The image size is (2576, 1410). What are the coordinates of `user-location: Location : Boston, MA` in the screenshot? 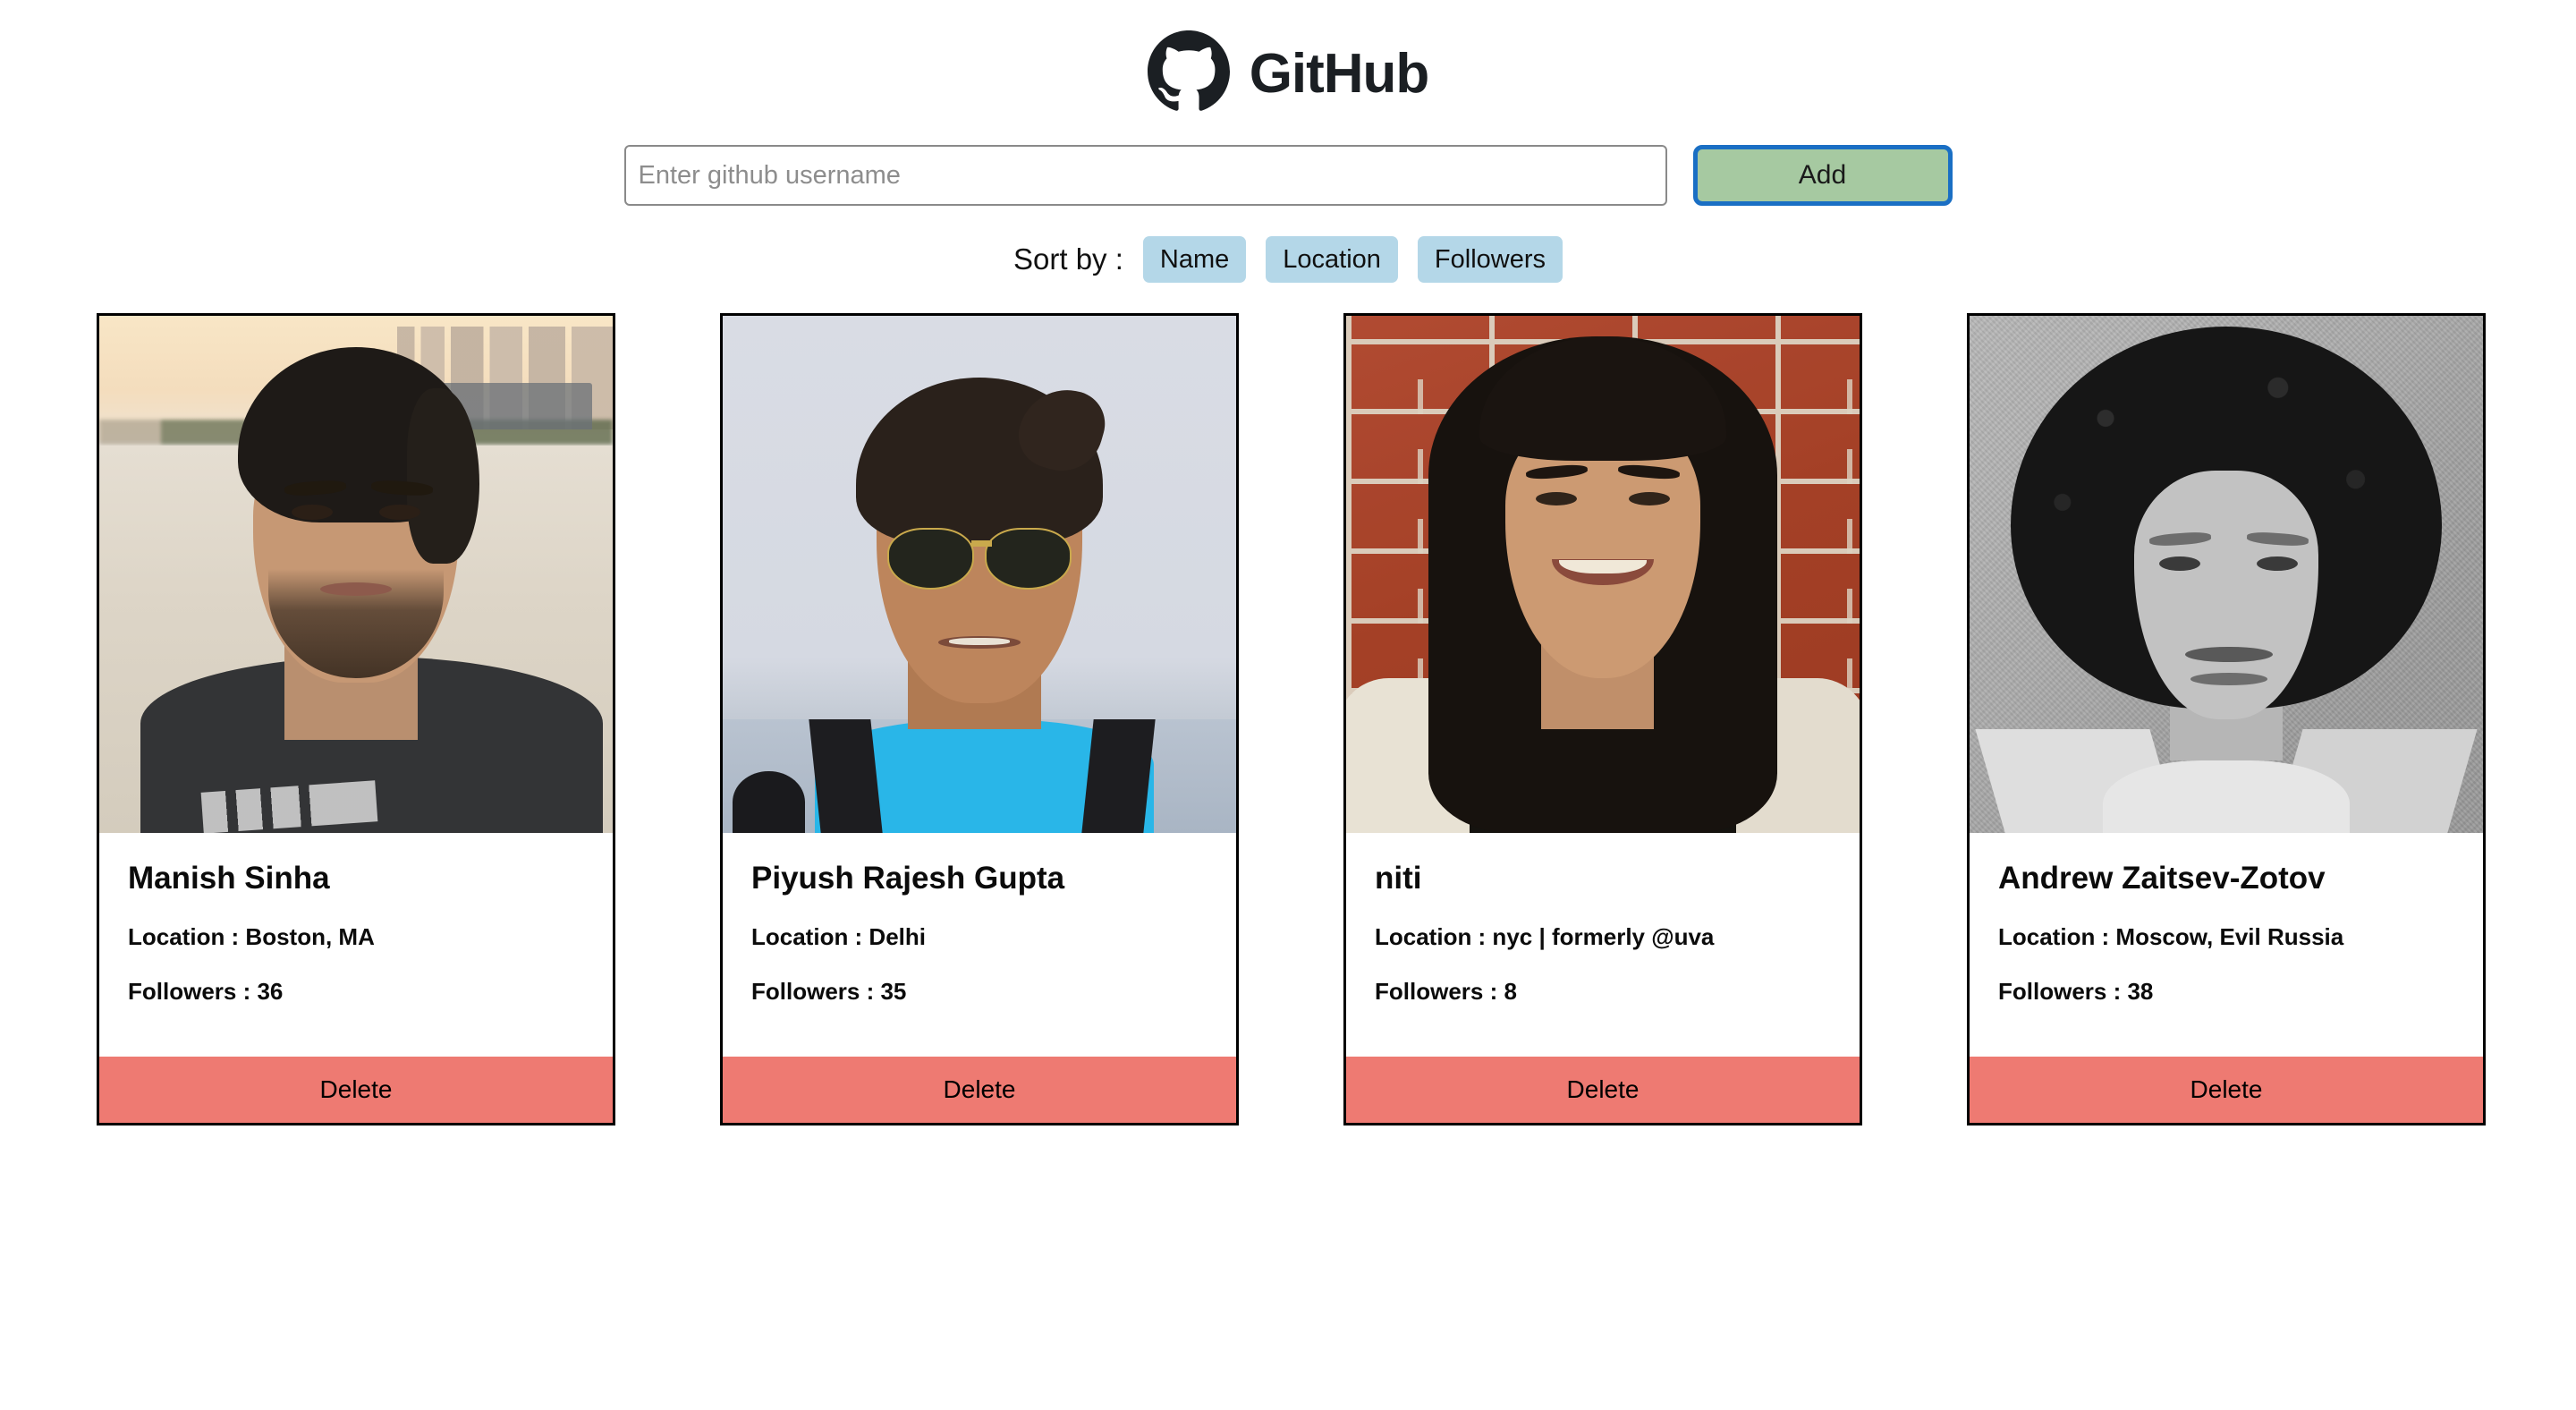 It's located at (251, 936).